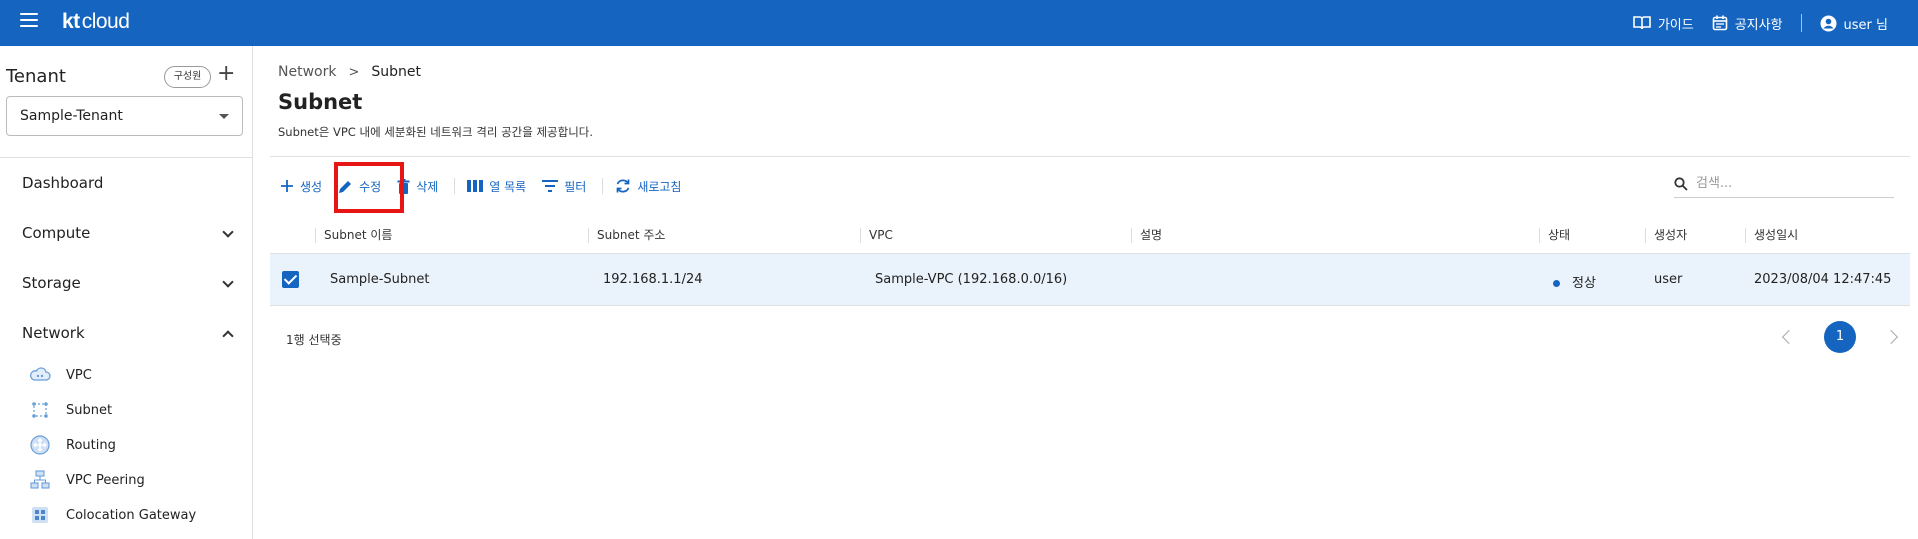  Describe the element at coordinates (1090, 235) in the screenshot. I see `table-header: Subnet 이름 Subnet 주소 VPC 설명 상태 생성자 생성일시` at that location.